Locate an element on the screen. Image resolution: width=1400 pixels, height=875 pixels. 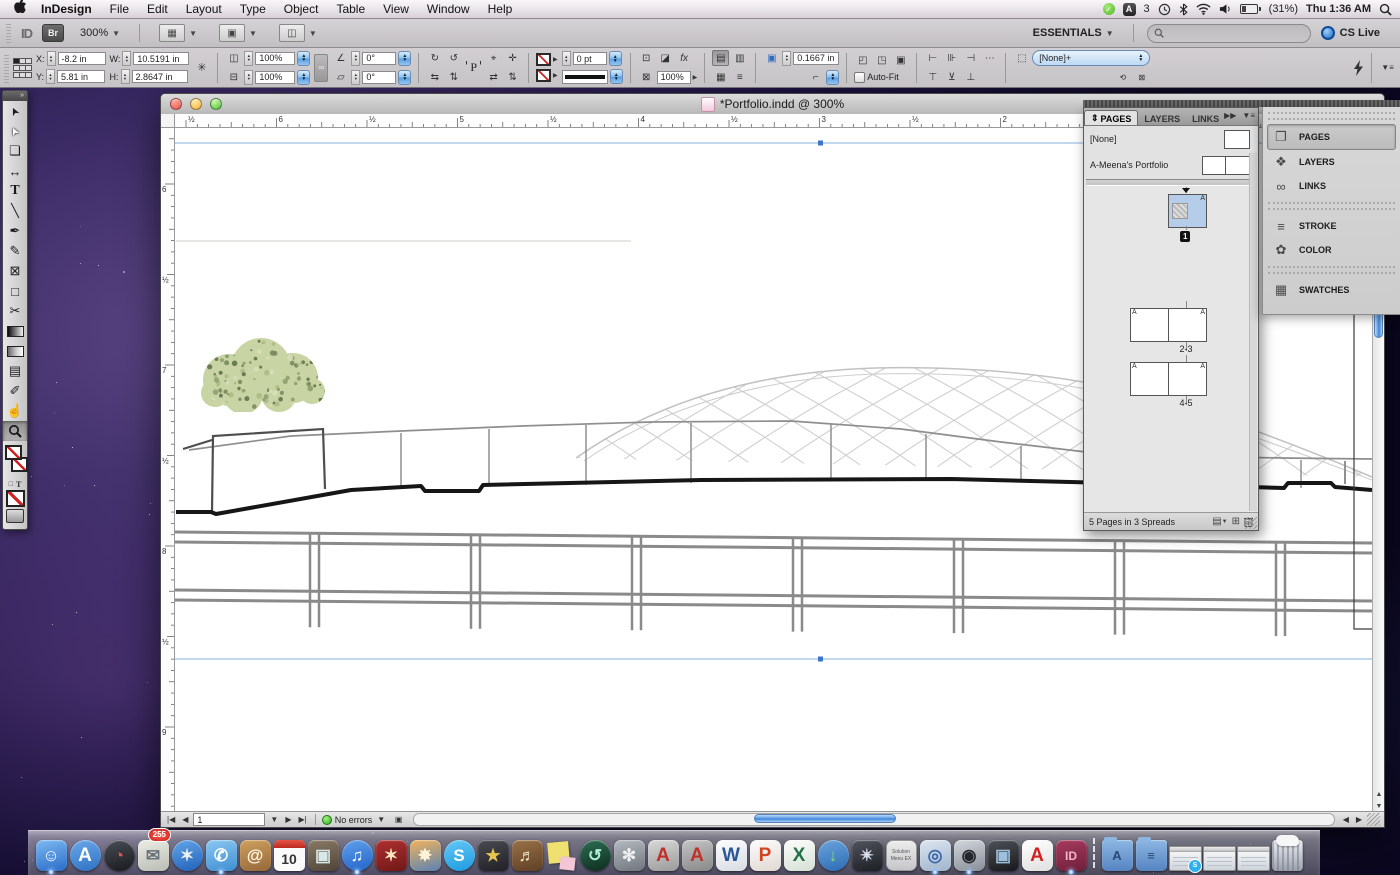
gradient-feather-tool is located at coordinates (15, 351).